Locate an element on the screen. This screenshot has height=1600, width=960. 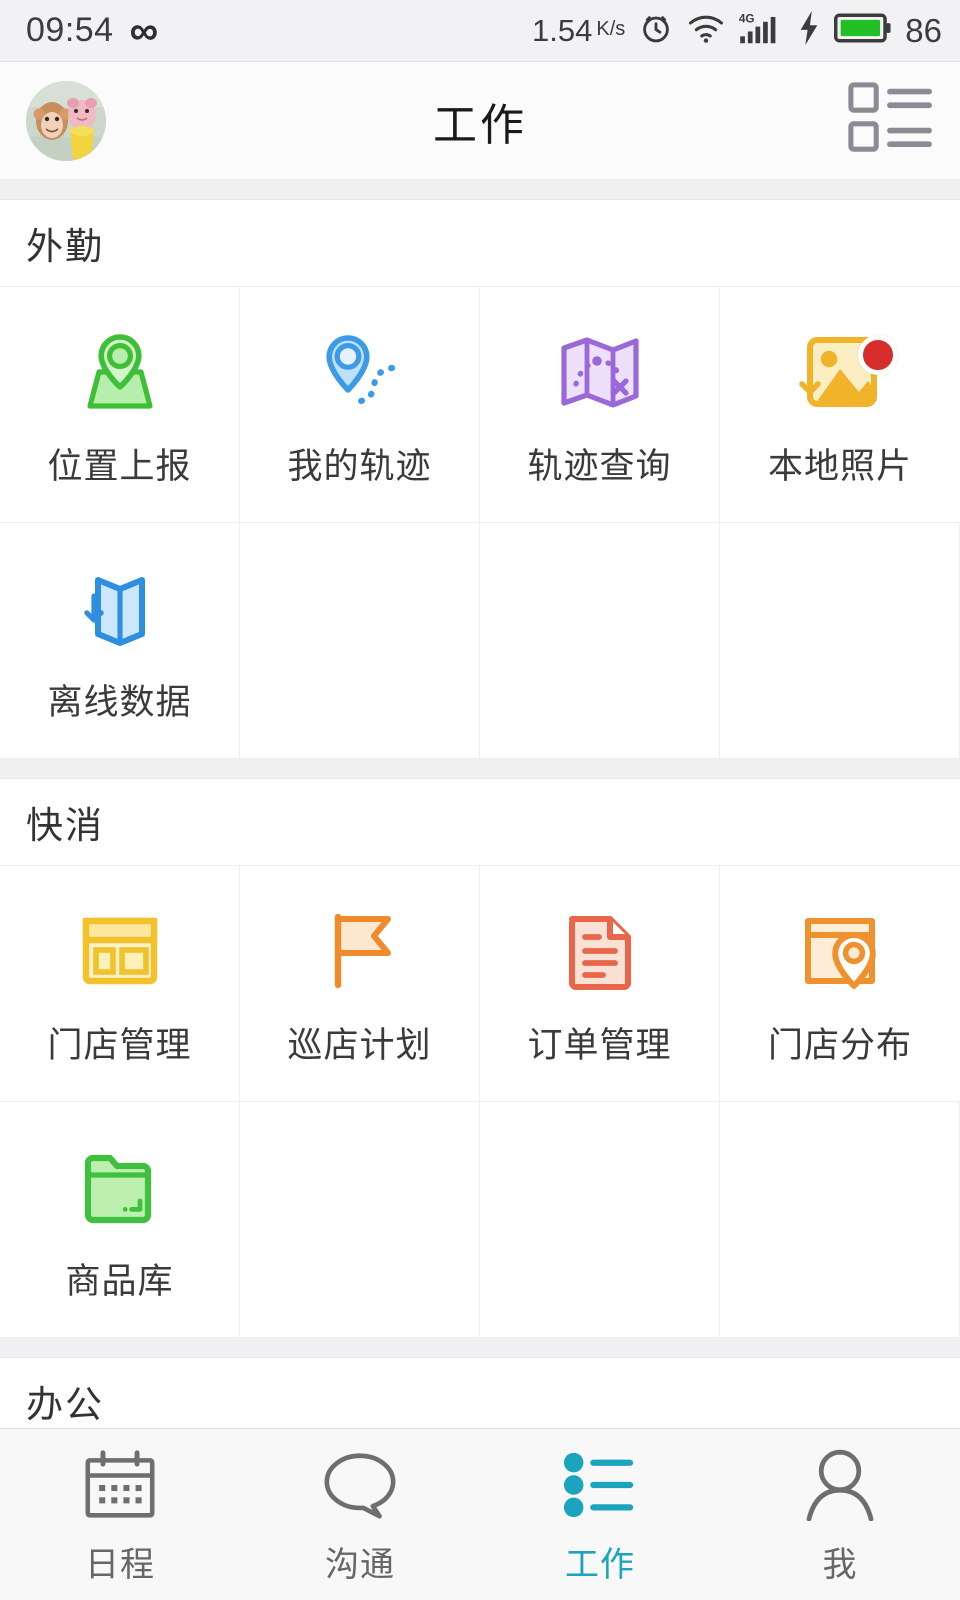
status-time: 09:54 is located at coordinates (70, 30).